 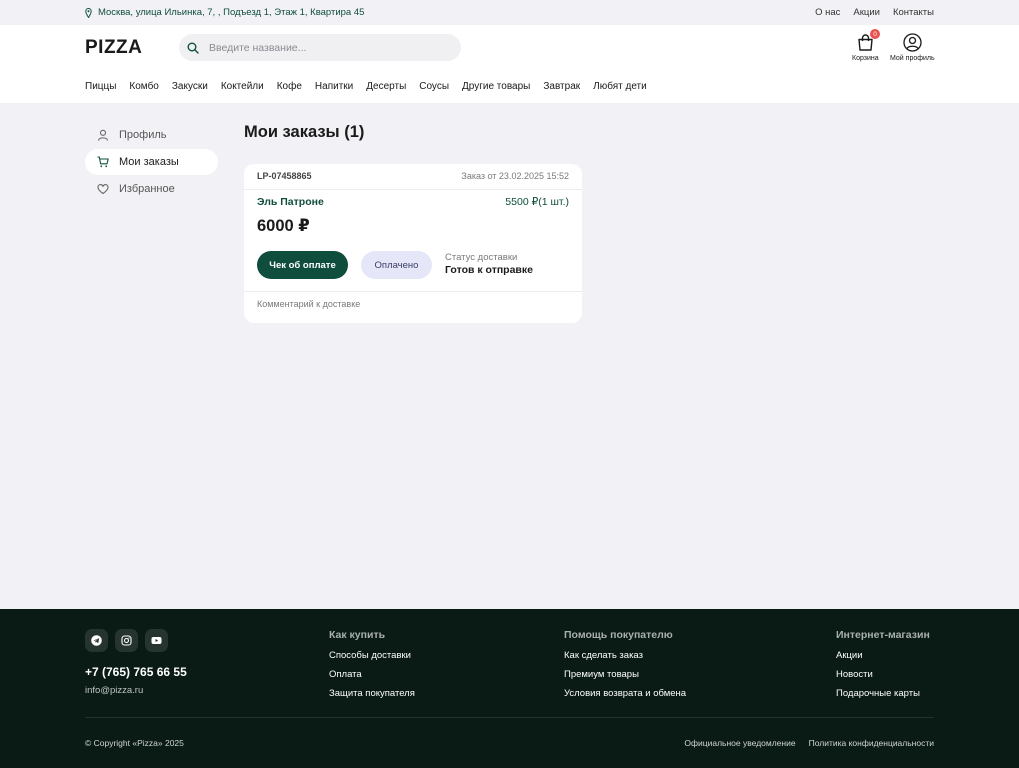 I want to click on order-item-name: Эль Патроне, so click(x=290, y=202).